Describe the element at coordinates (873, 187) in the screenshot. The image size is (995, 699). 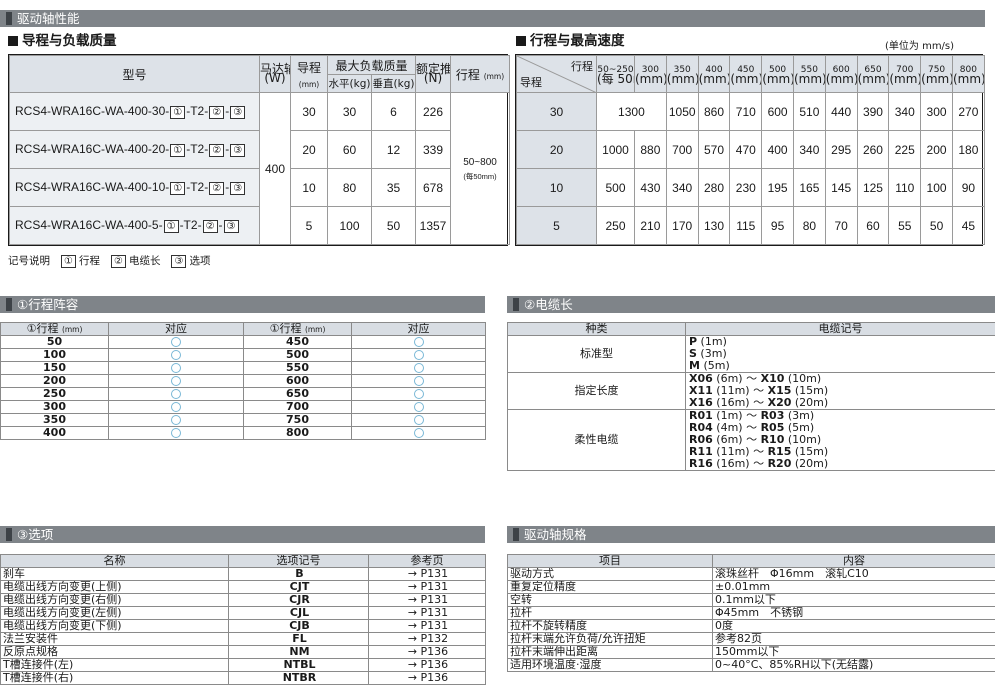
I see `speed-value: 125` at that location.